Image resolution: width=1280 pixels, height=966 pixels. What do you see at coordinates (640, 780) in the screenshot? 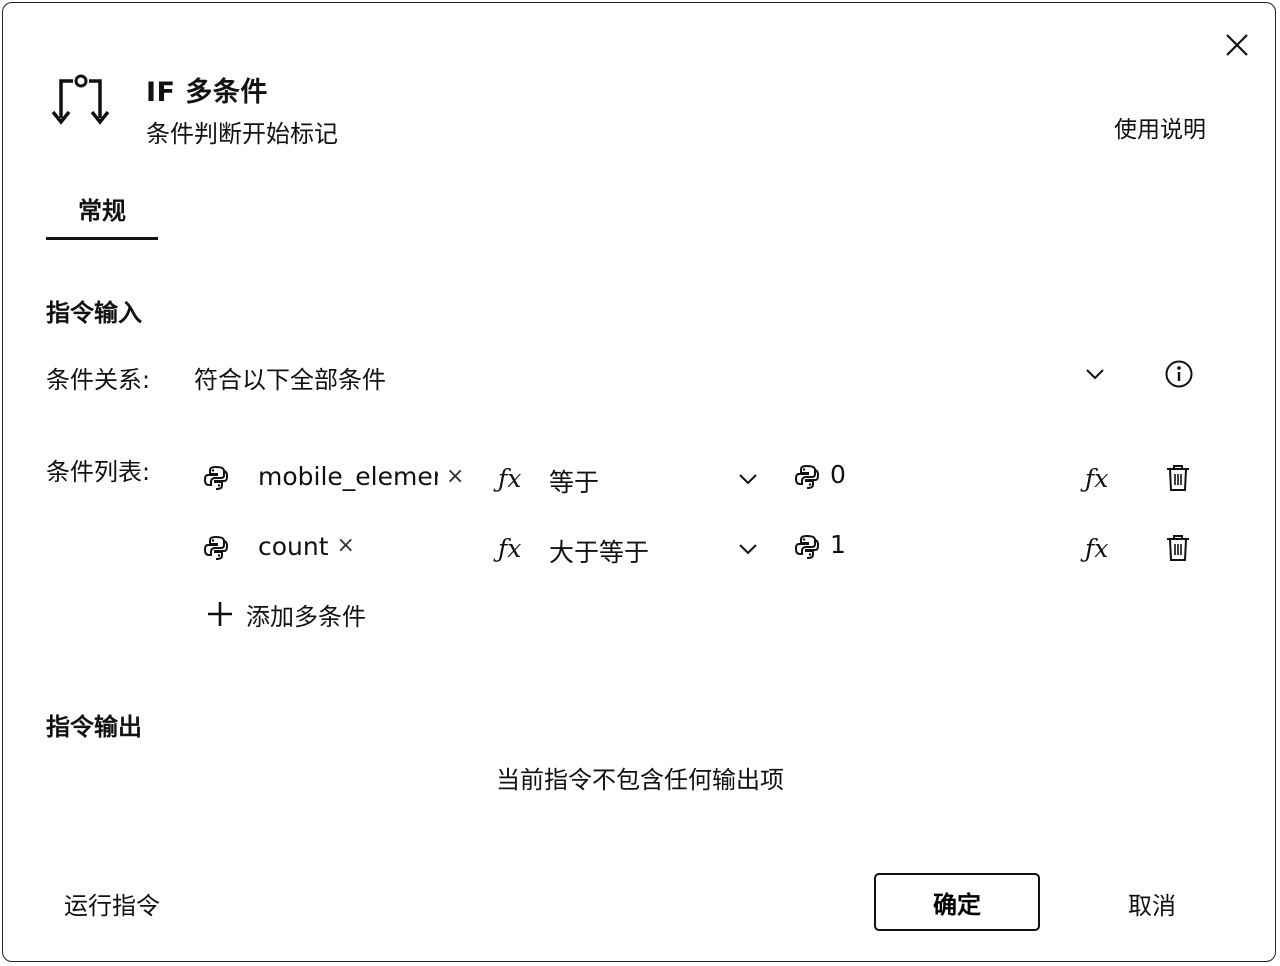
I see `output-empty-message: 当前指令不包含任何输出项` at bounding box center [640, 780].